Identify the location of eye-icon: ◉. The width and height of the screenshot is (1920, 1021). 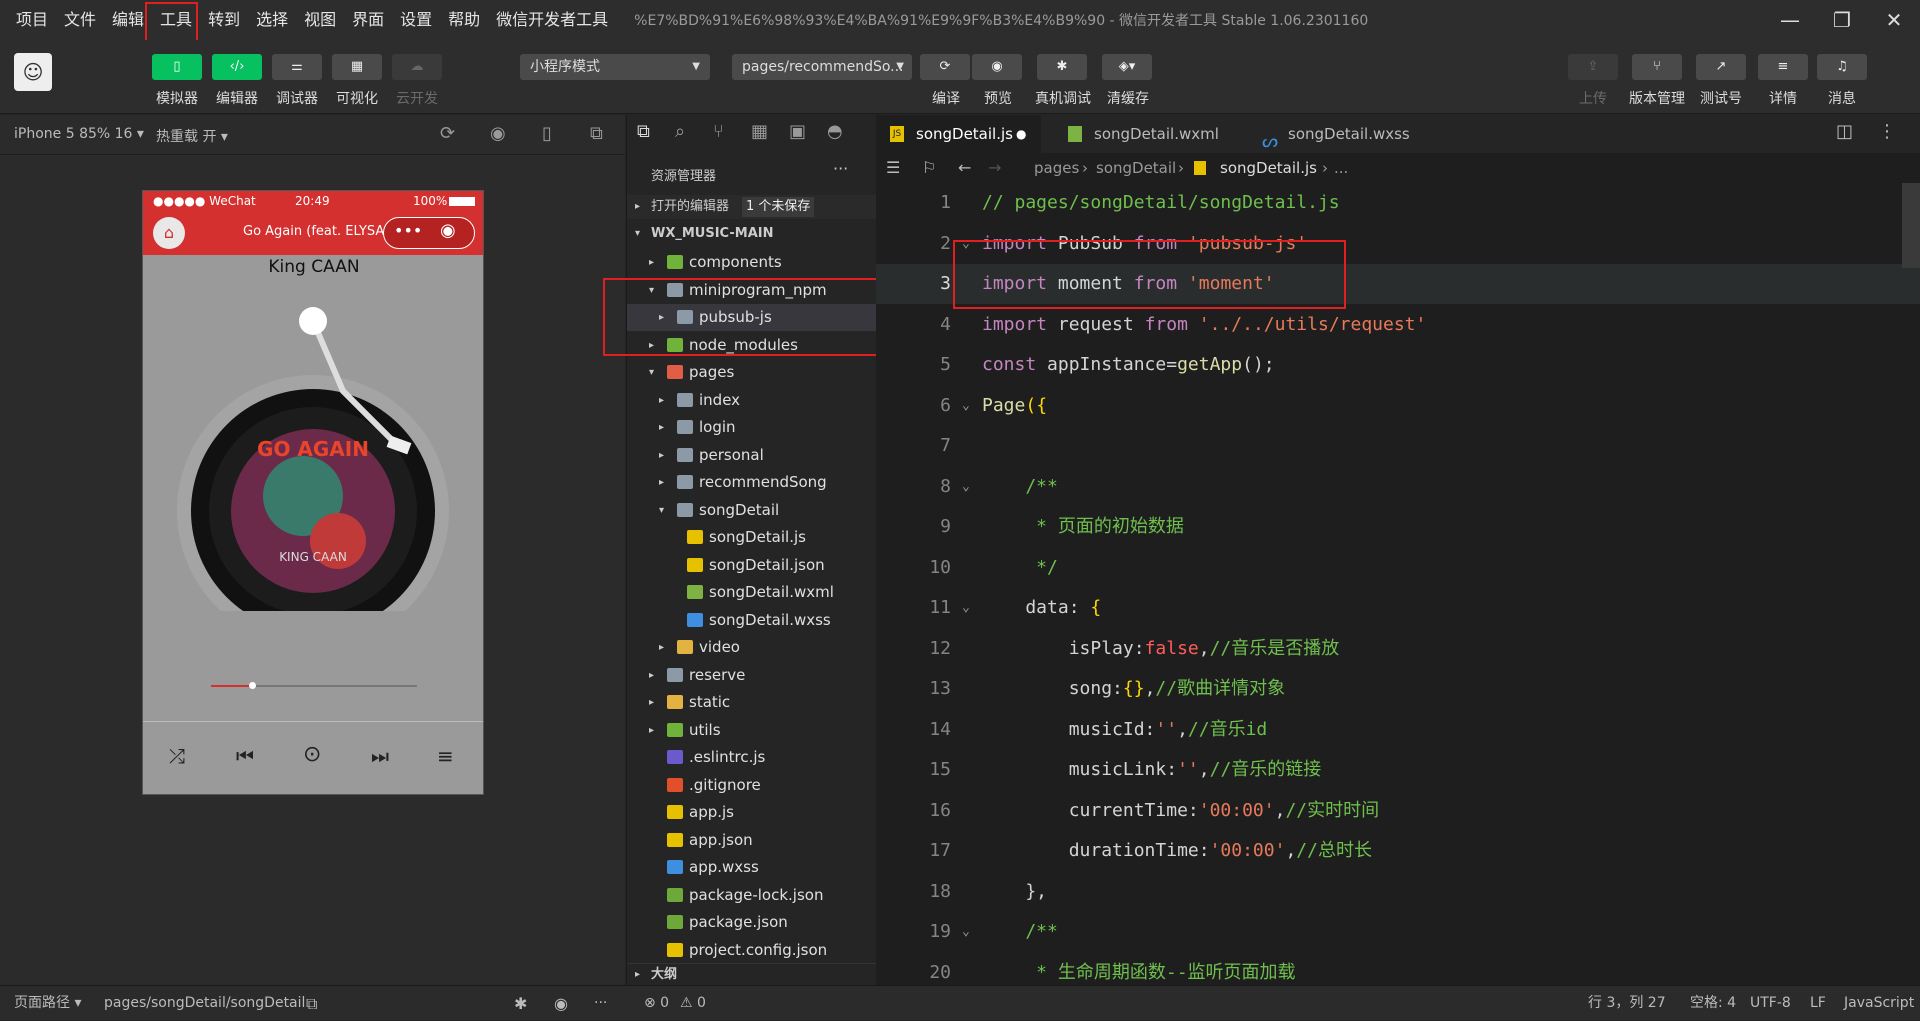
(561, 1003).